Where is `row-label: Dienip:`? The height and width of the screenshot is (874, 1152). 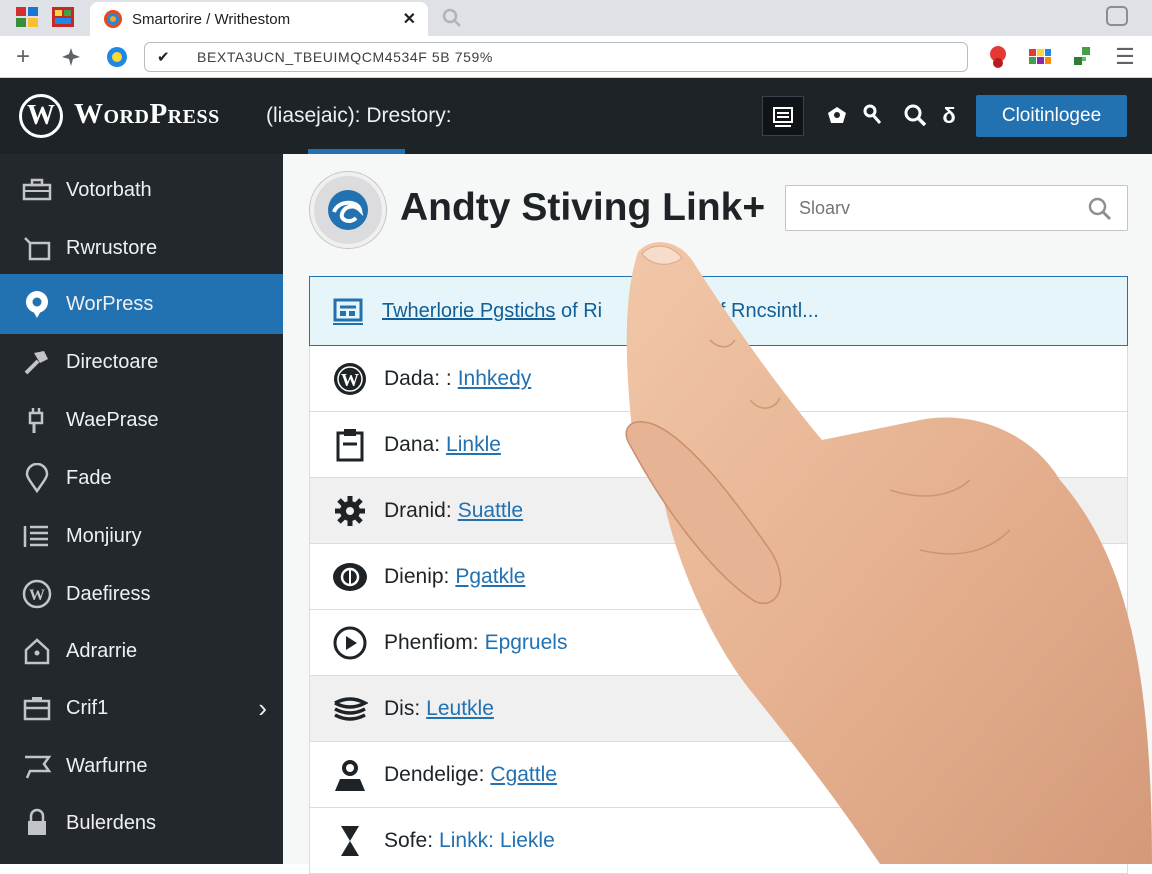 row-label: Dienip: is located at coordinates (417, 576).